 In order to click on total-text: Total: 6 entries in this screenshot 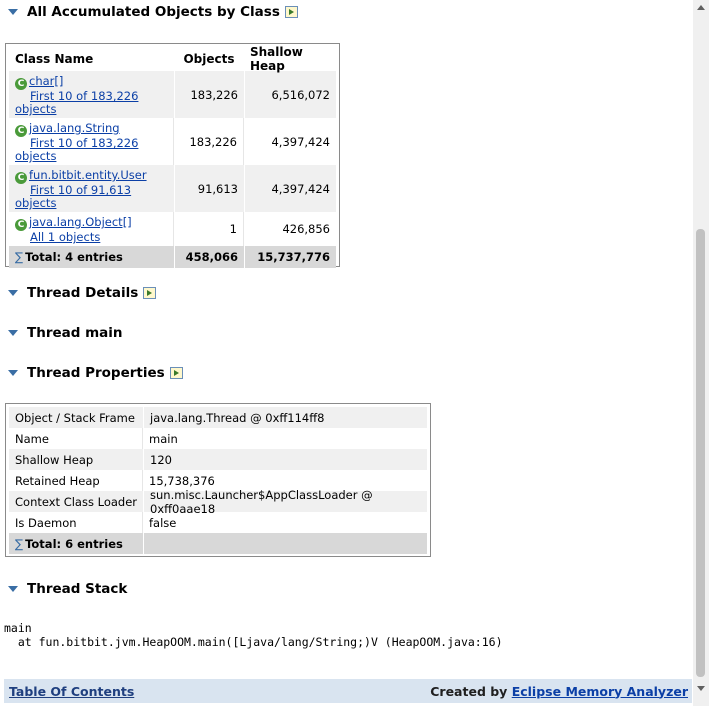, I will do `click(74, 543)`.